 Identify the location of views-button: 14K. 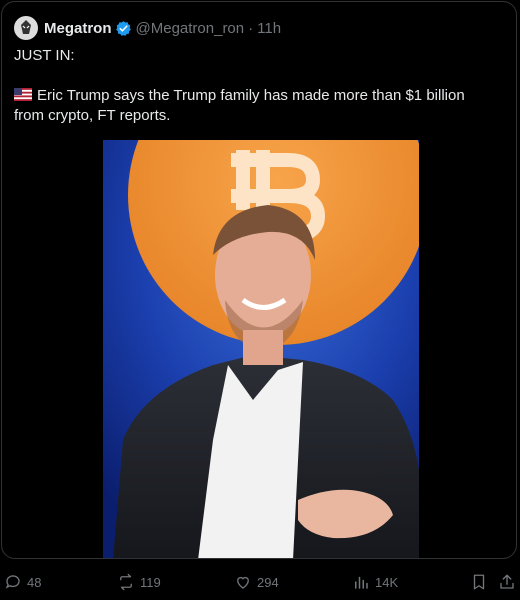
(375, 582).